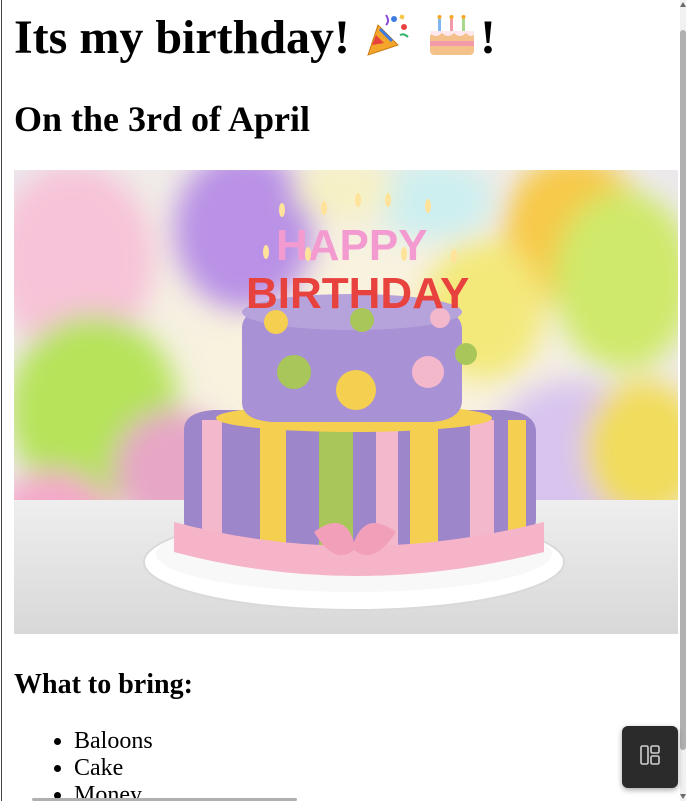  What do you see at coordinates (103, 684) in the screenshot?
I see `bring-heading: What to bring:` at bounding box center [103, 684].